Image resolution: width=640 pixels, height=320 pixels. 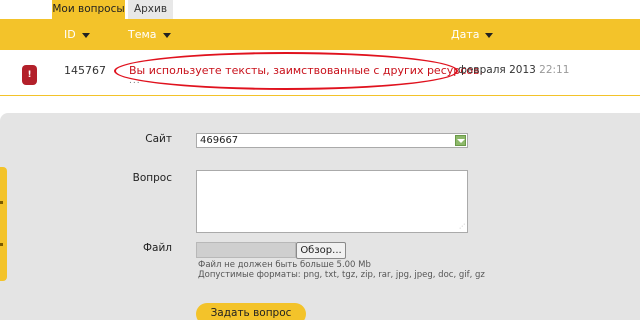 I want to click on column-header-id: ID, so click(x=77, y=34).